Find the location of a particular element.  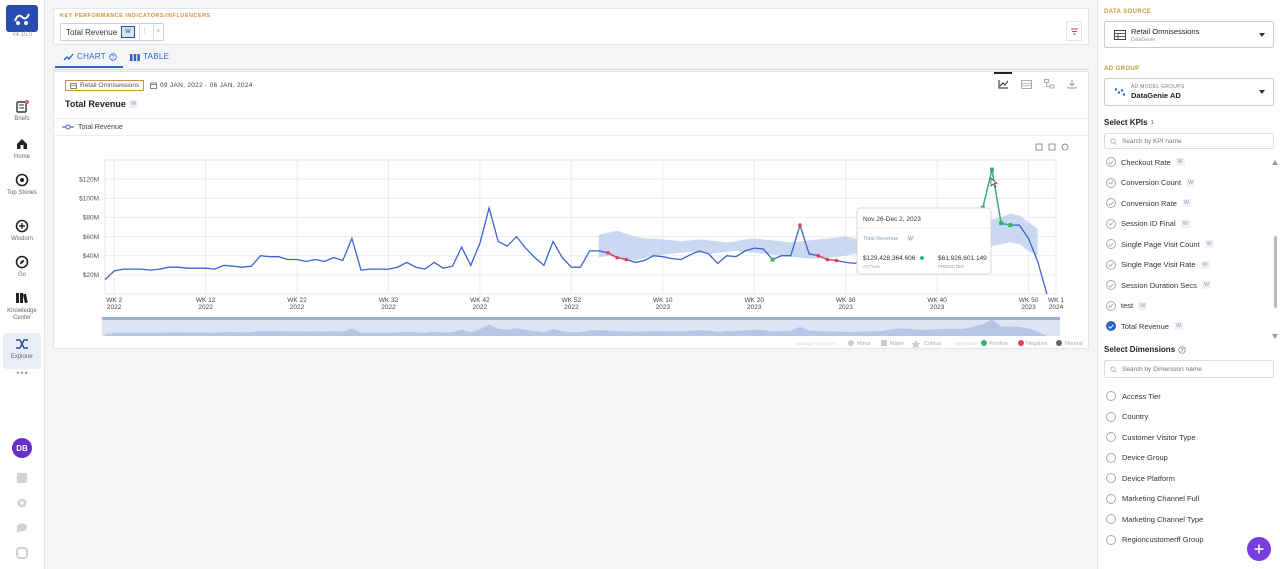

scroll-down-icon is located at coordinates (1275, 336).